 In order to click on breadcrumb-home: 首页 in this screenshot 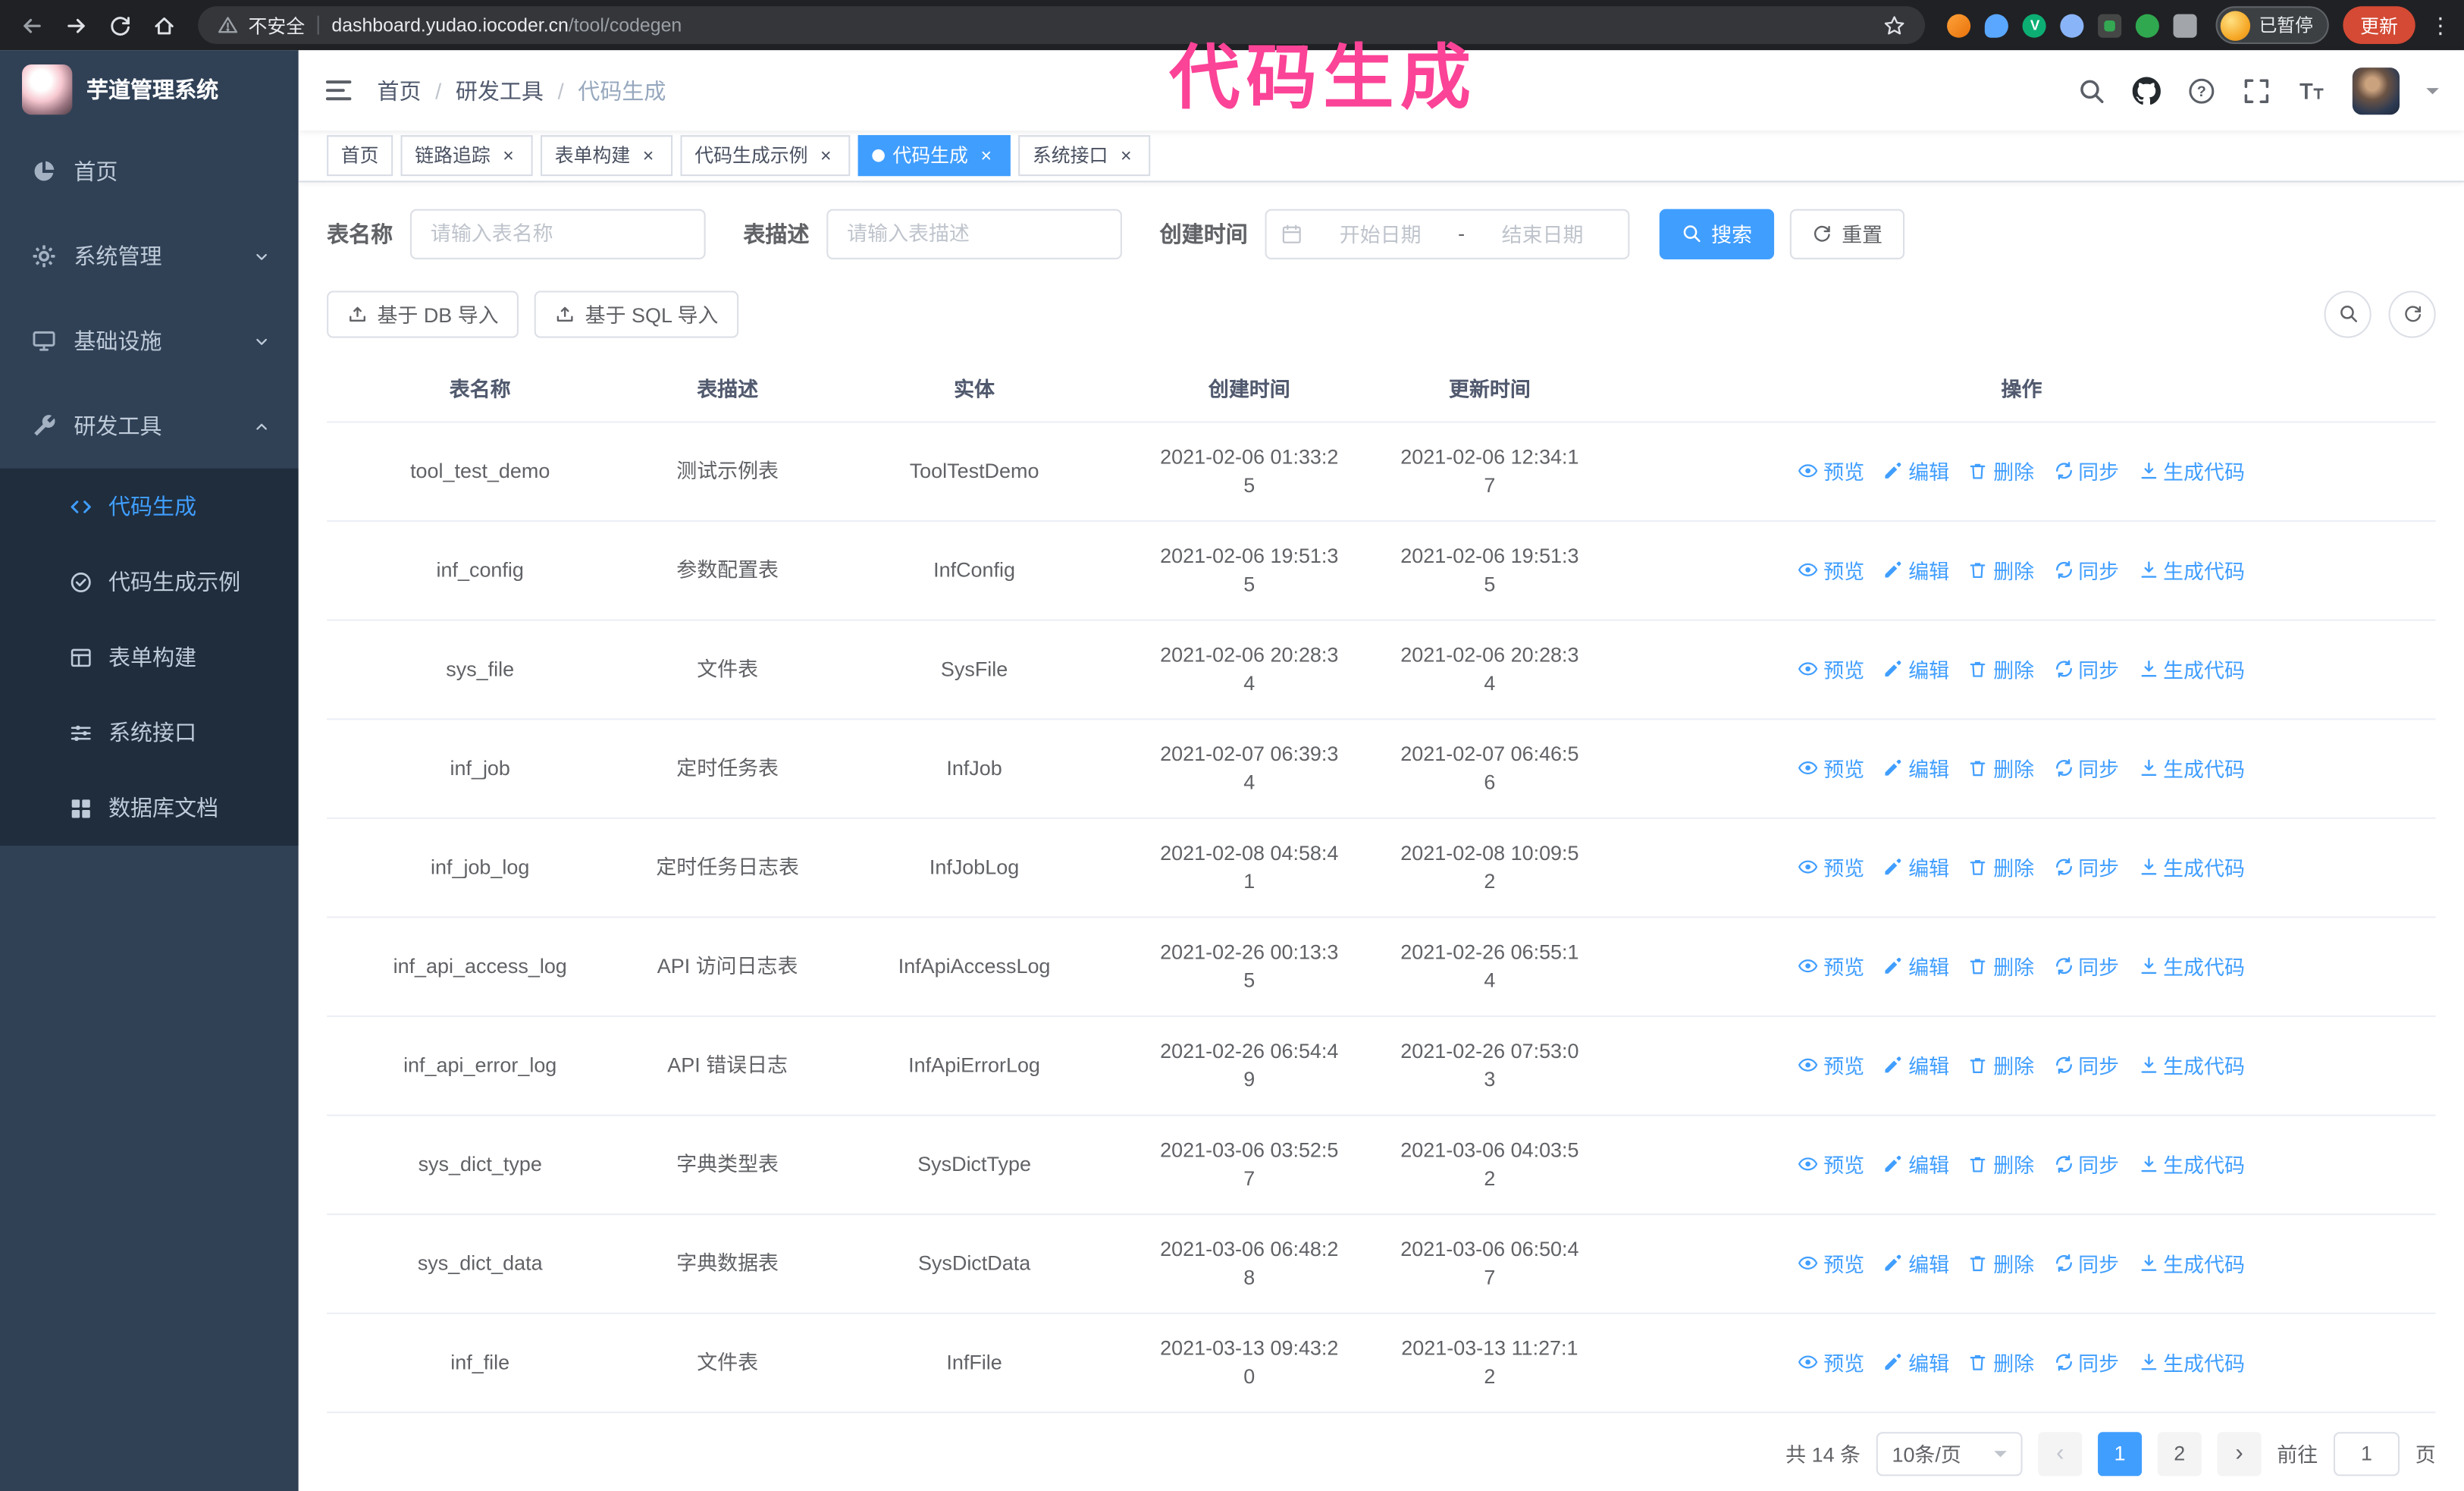, I will do `click(399, 90)`.